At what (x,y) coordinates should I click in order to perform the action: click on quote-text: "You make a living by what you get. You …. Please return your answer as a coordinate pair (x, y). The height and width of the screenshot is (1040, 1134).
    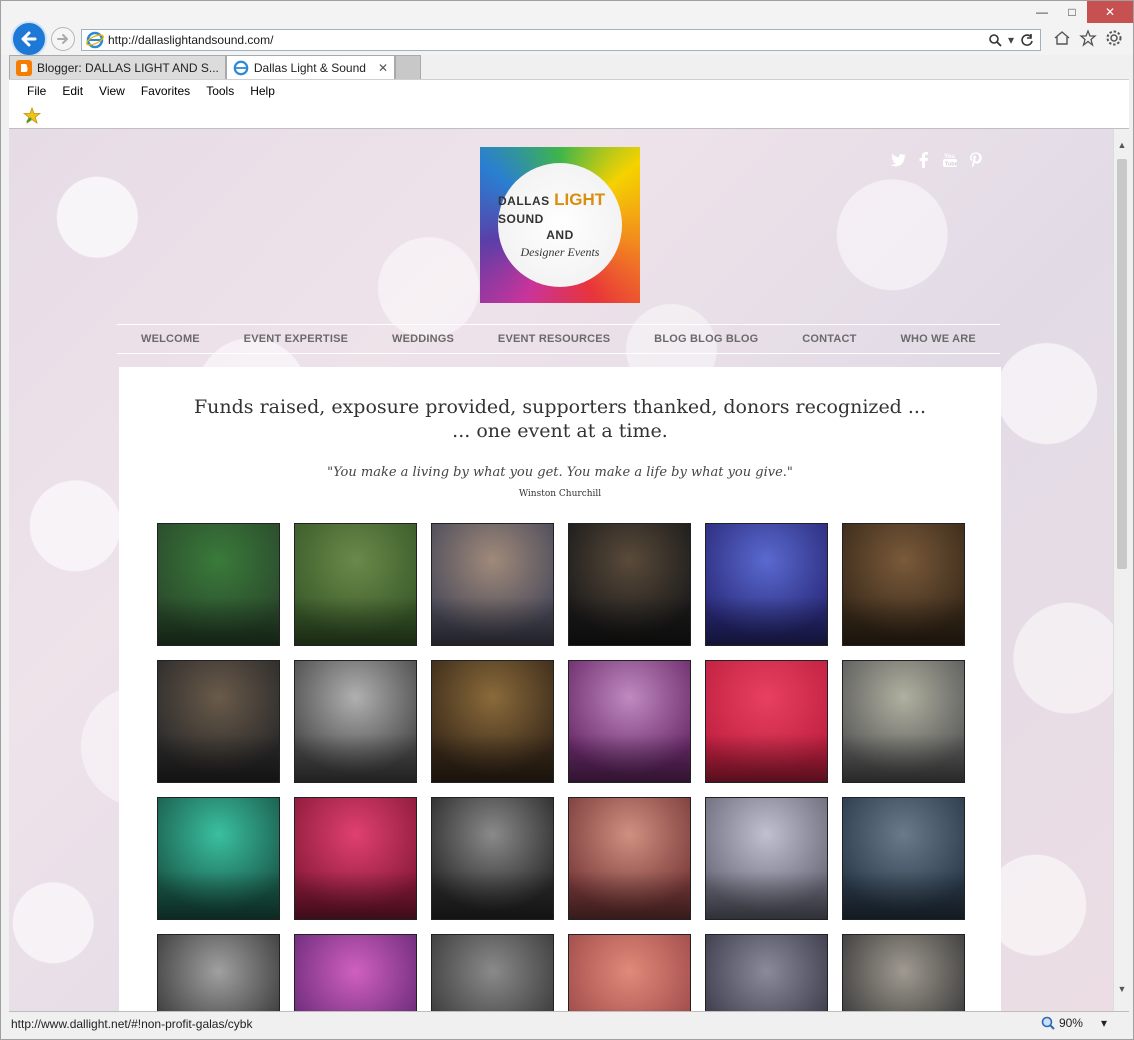
    Looking at the image, I should click on (560, 472).